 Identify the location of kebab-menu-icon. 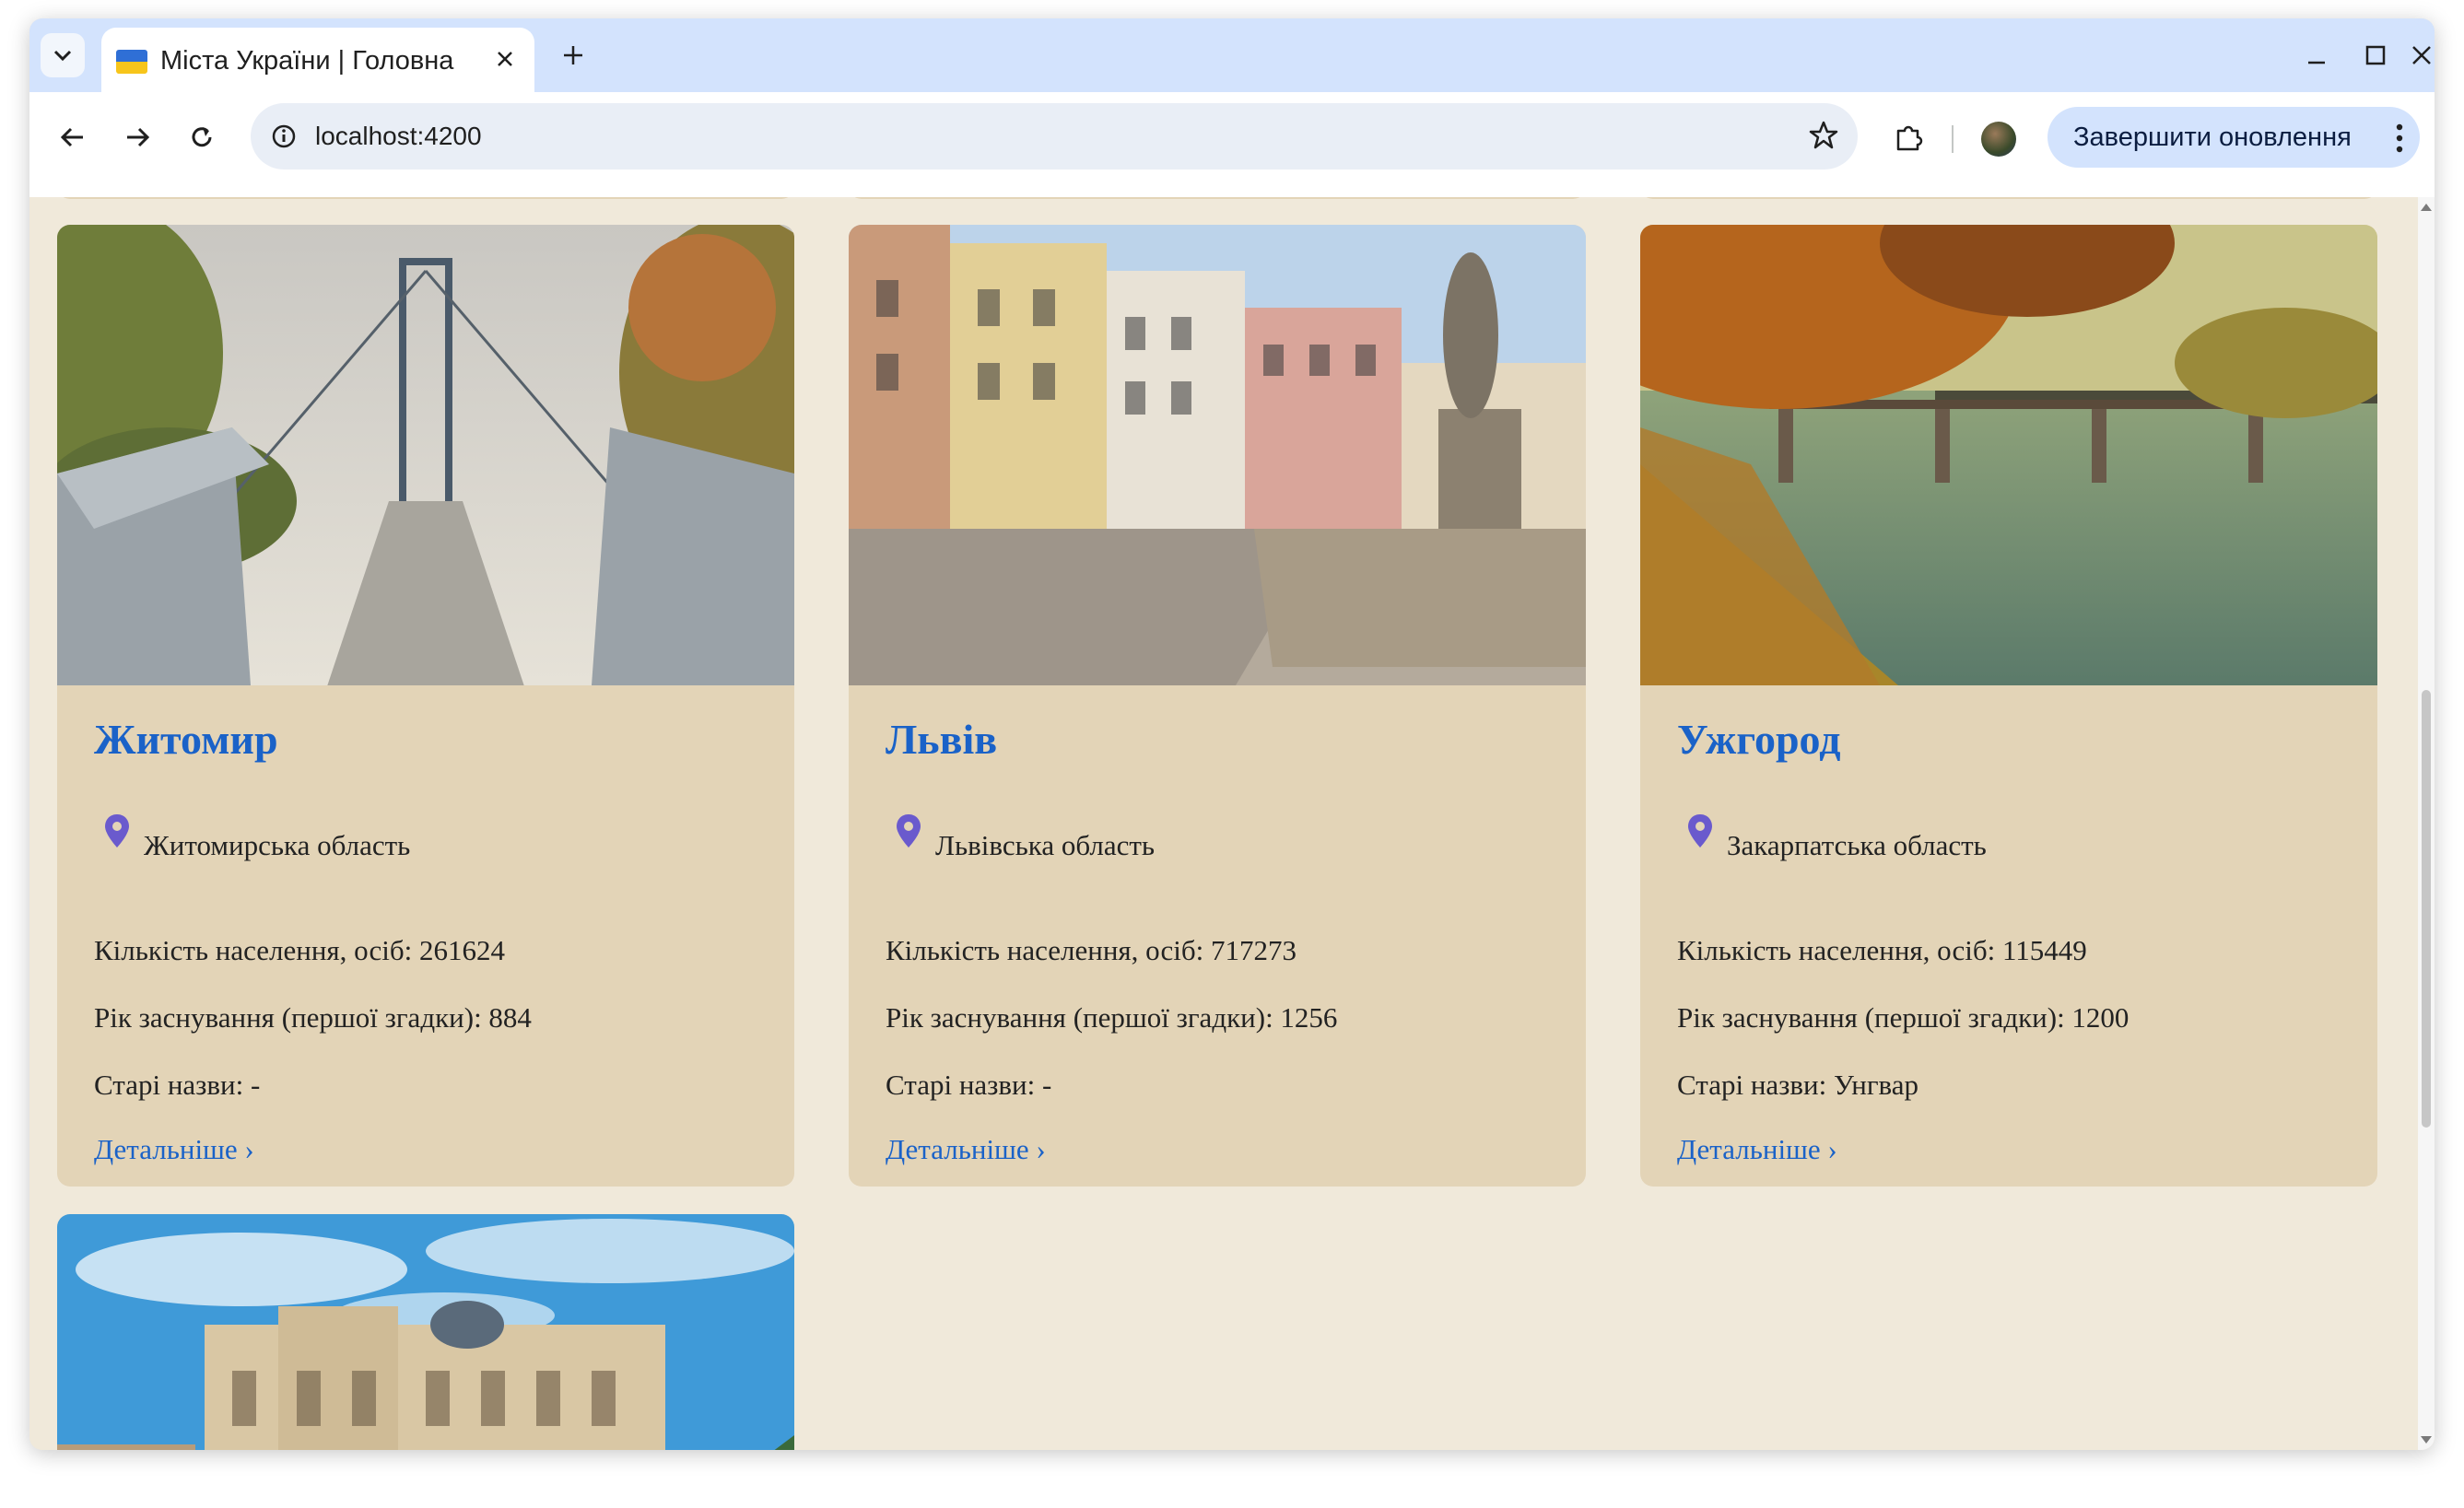
(2399, 141).